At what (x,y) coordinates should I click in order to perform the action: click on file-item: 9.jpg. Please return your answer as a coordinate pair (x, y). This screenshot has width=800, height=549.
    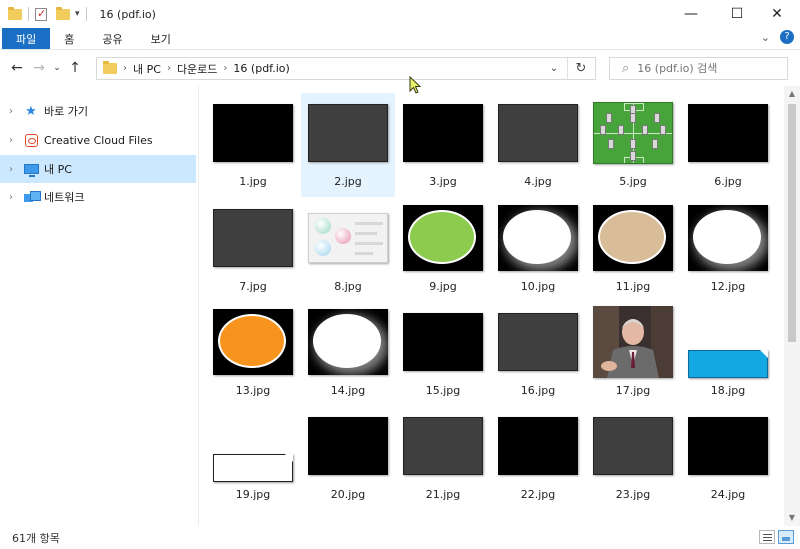
    Looking at the image, I should click on (443, 250).